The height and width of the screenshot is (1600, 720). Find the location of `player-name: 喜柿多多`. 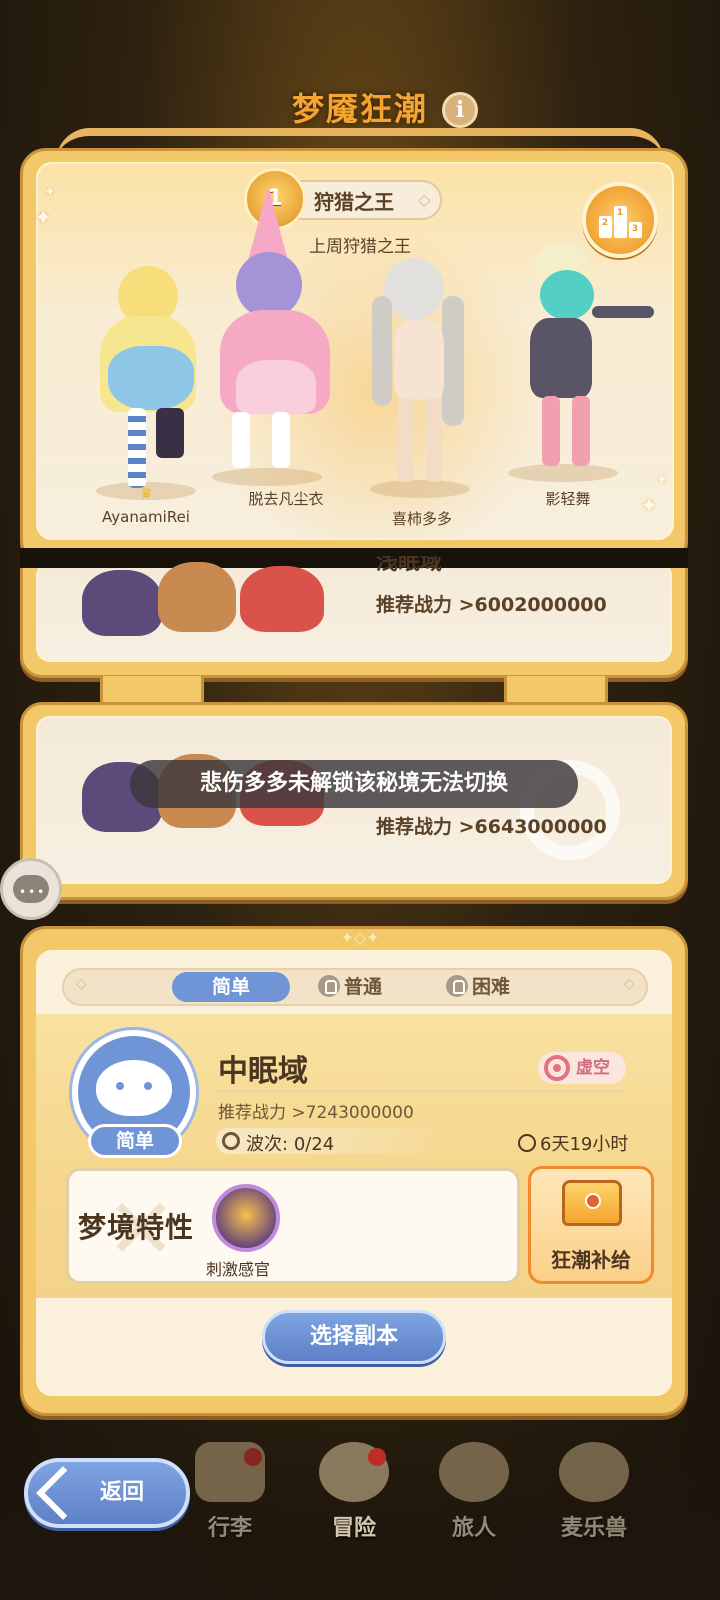

player-name: 喜柿多多 is located at coordinates (421, 519).